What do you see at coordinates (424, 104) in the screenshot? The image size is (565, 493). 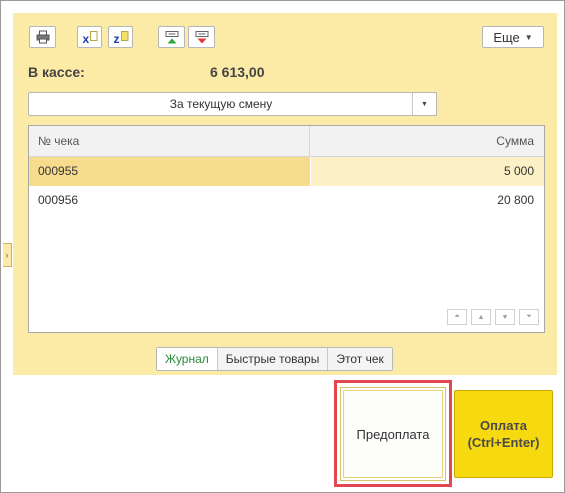 I see `dropdown-arrow-icon: ▼` at bounding box center [424, 104].